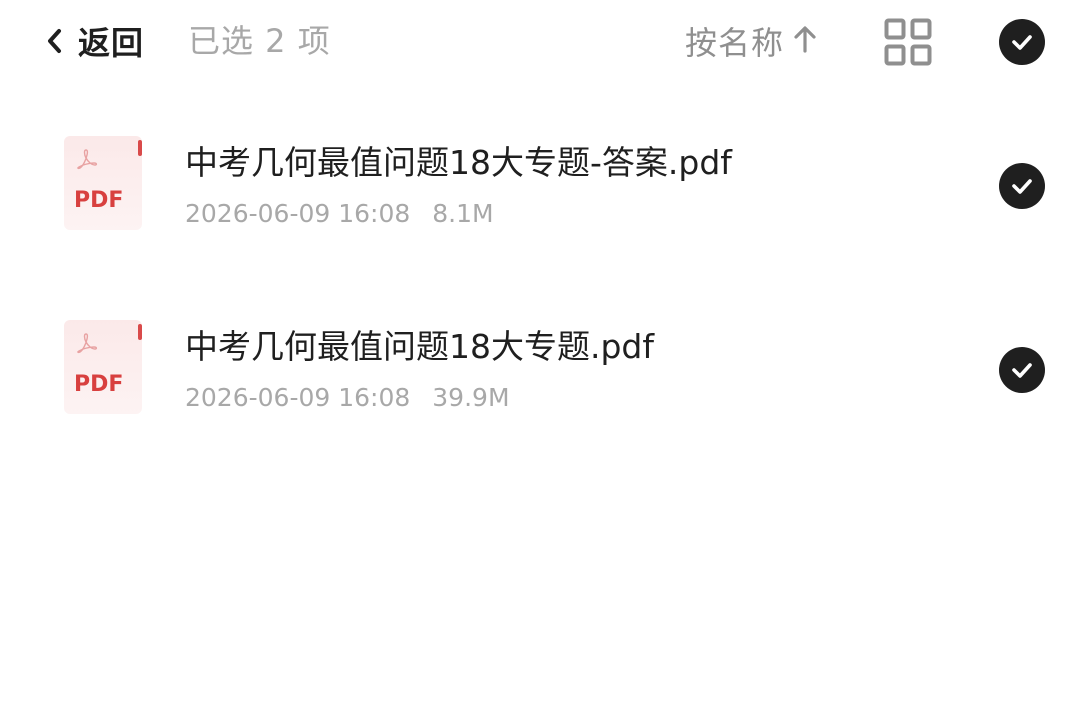 The width and height of the screenshot is (1080, 724). Describe the element at coordinates (419, 346) in the screenshot. I see `file-name: 中考几何最值问题18大专题.pdf` at that location.